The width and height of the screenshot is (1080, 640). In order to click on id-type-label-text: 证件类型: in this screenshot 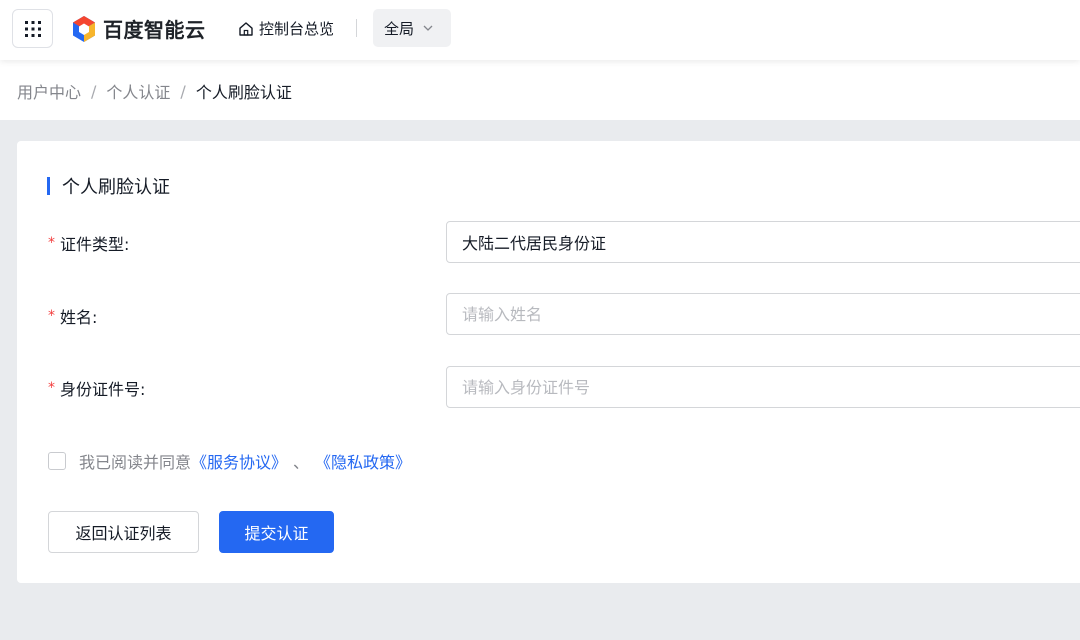, I will do `click(95, 244)`.